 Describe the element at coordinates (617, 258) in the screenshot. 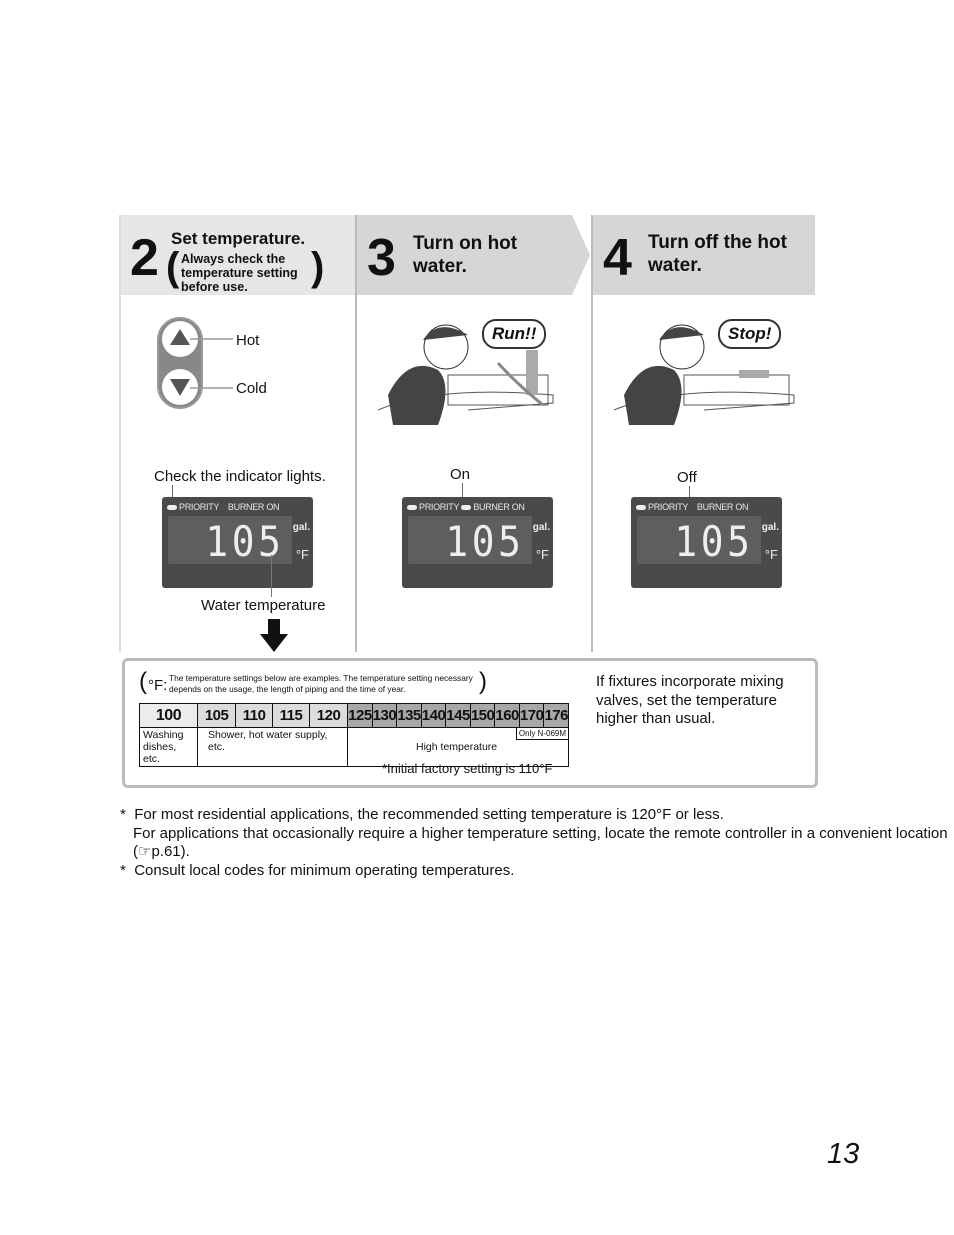

I see `step-number: 4` at that location.